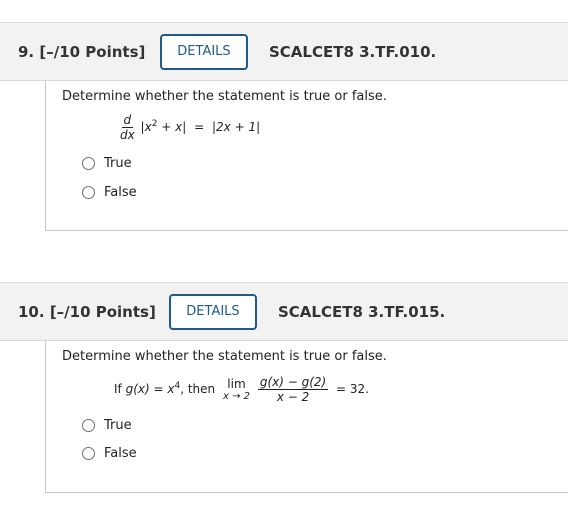 Image resolution: width=568 pixels, height=513 pixels. Describe the element at coordinates (236, 396) in the screenshot. I see `lim-subscript: x → 2` at that location.